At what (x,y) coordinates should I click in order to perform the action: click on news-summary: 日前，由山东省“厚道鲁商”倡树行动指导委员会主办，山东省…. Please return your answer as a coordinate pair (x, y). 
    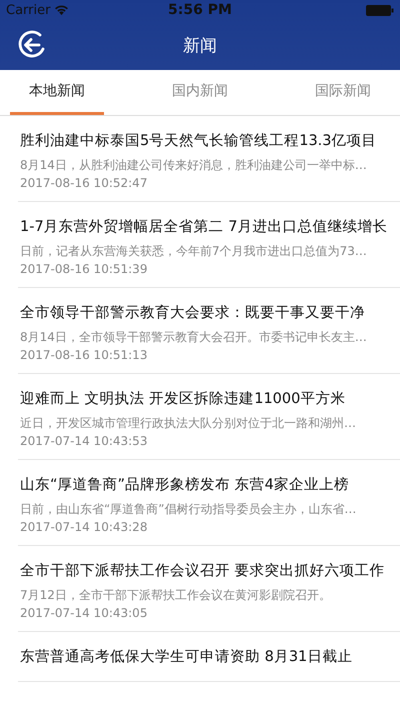
    Looking at the image, I should click on (189, 509).